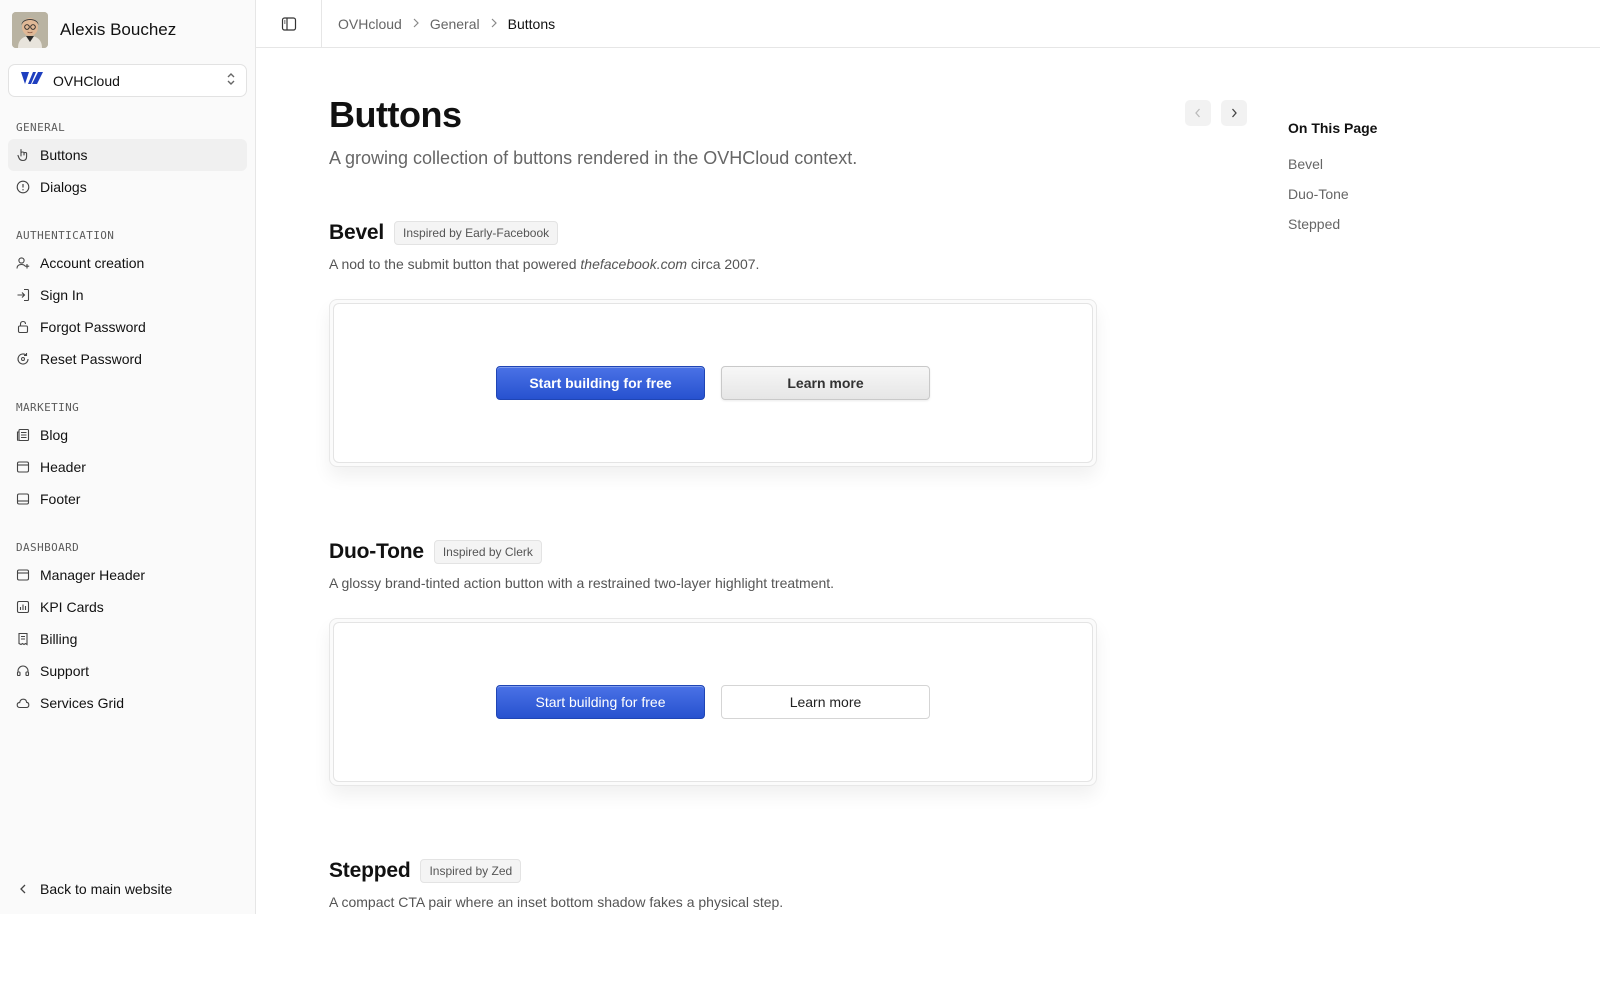 The width and height of the screenshot is (1600, 1000). I want to click on log-in-icon, so click(23, 295).